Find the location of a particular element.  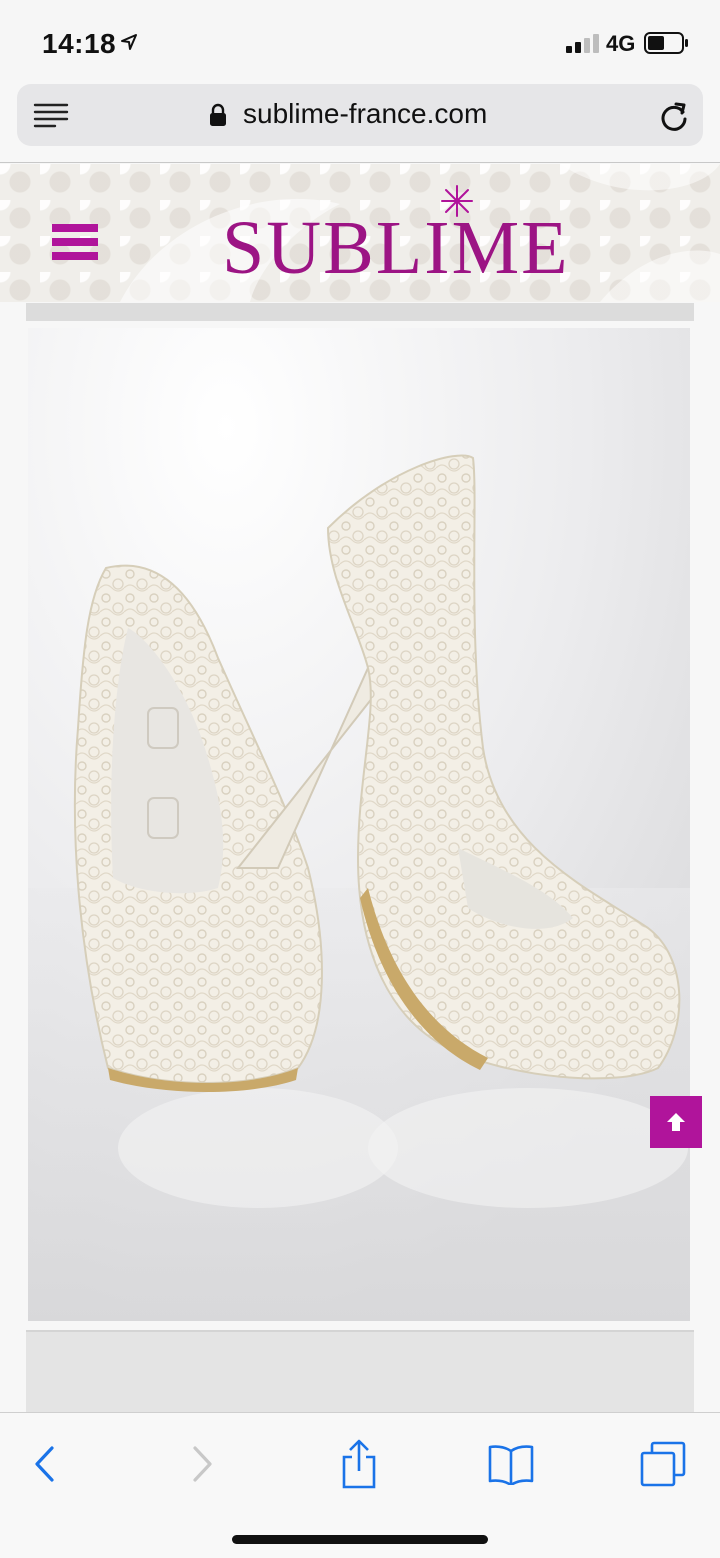

site-logo: SUBLIME is located at coordinates (396, 248).